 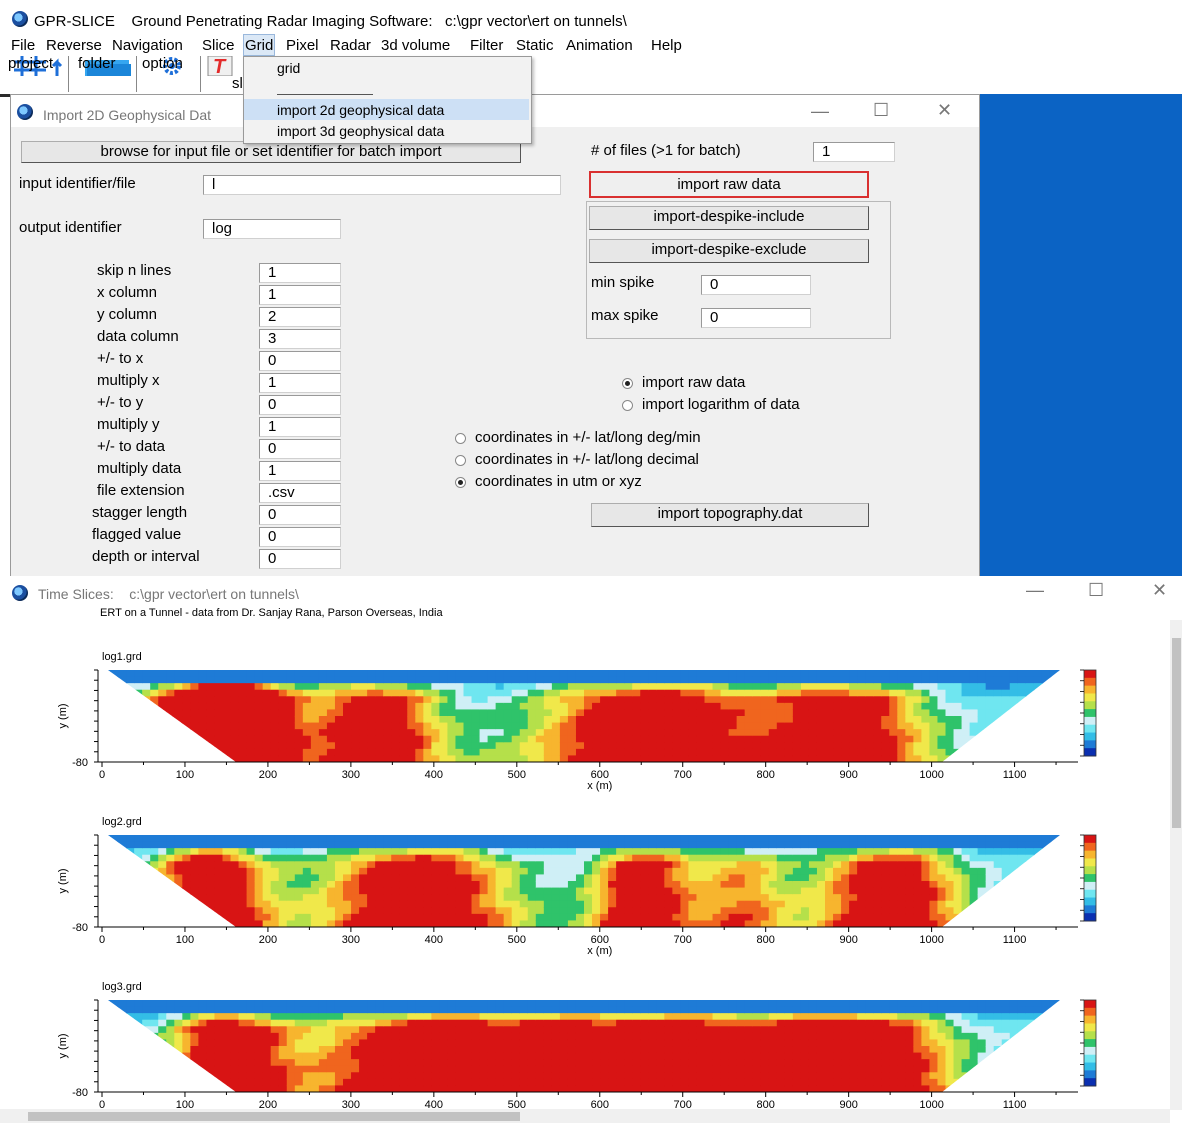 I want to click on input-identifier-field: l, so click(x=382, y=185).